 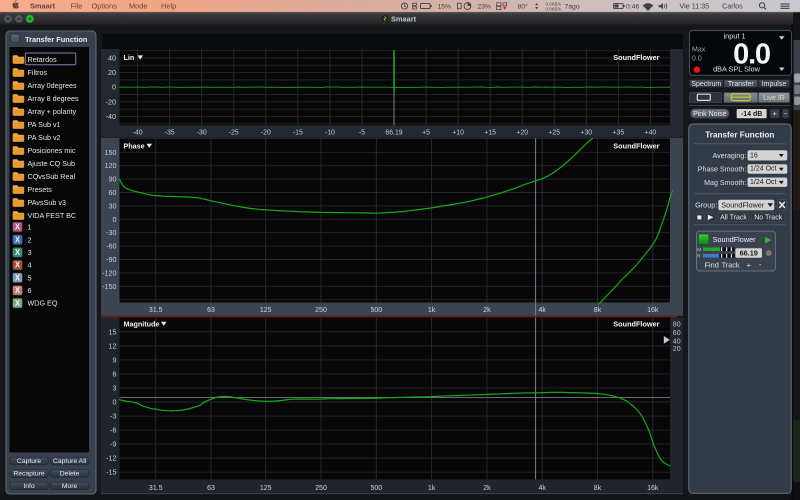 What do you see at coordinates (30, 227) in the screenshot?
I see `svg-text: 1` at bounding box center [30, 227].